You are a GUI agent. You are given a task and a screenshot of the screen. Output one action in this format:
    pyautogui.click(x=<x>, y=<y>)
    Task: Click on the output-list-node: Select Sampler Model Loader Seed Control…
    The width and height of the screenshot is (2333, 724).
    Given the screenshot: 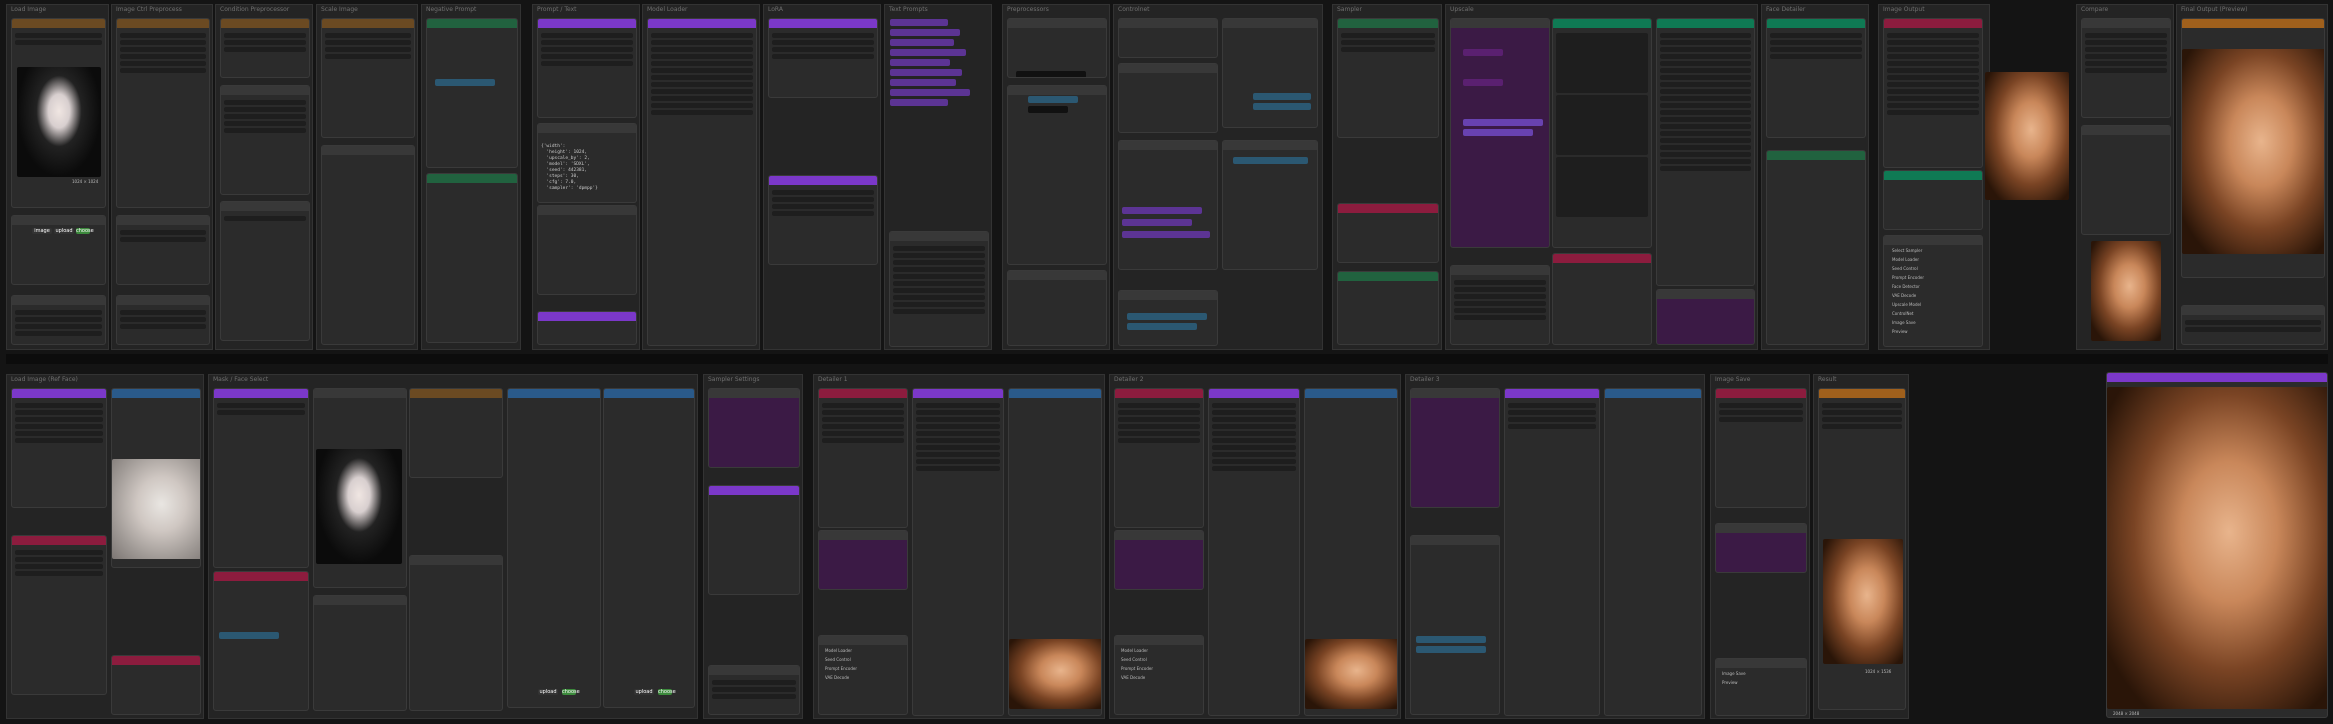 What is the action you would take?
    pyautogui.click(x=1933, y=291)
    